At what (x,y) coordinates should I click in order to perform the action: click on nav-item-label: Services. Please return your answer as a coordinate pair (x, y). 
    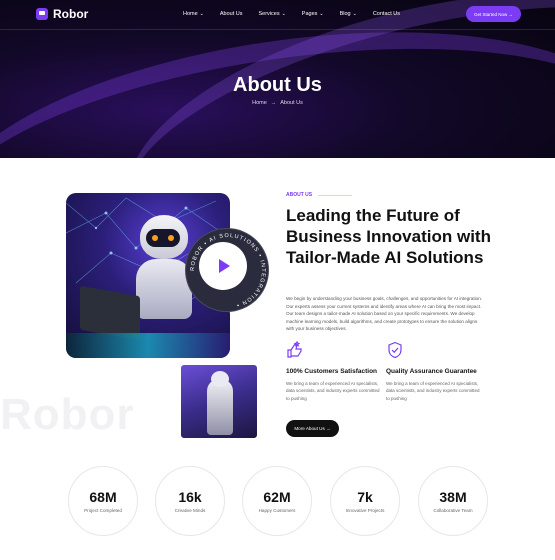
    Looking at the image, I should click on (269, 14).